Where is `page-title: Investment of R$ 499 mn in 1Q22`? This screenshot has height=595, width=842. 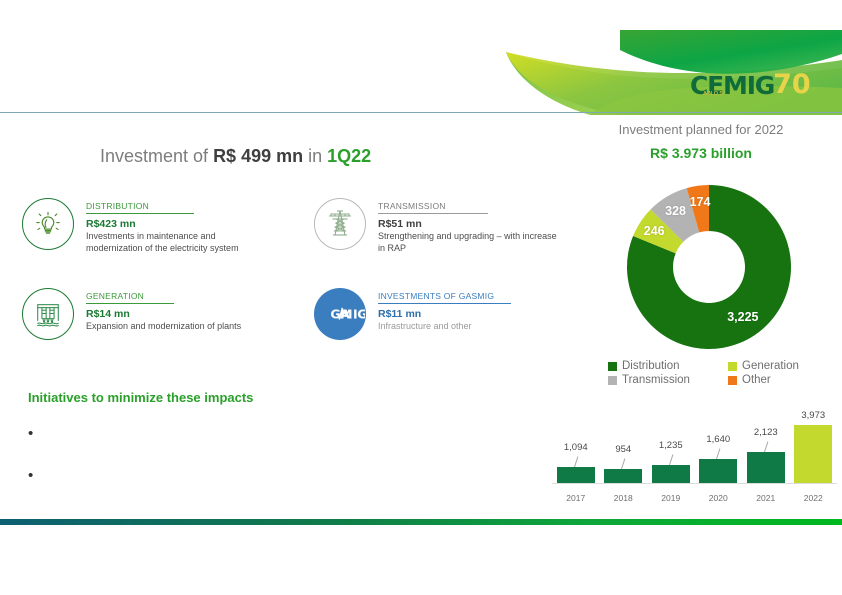
page-title: Investment of R$ 499 mn in 1Q22 is located at coordinates (235, 156).